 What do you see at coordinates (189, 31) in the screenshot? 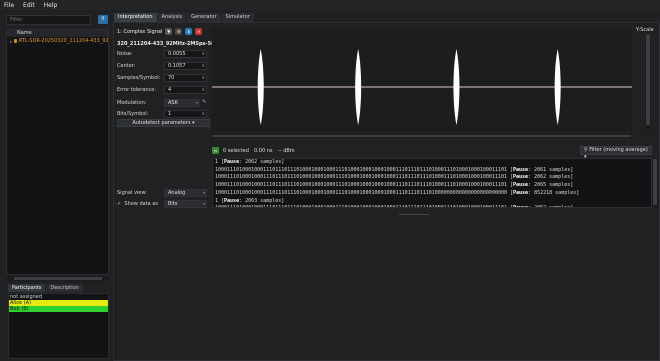
I see `save-icon: ⬇` at bounding box center [189, 31].